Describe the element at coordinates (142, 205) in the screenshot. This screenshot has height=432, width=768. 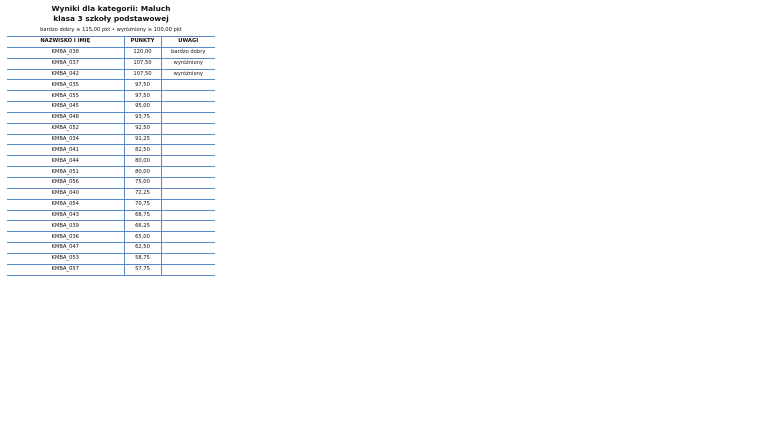
I see `cell-points: 70,75` at that location.